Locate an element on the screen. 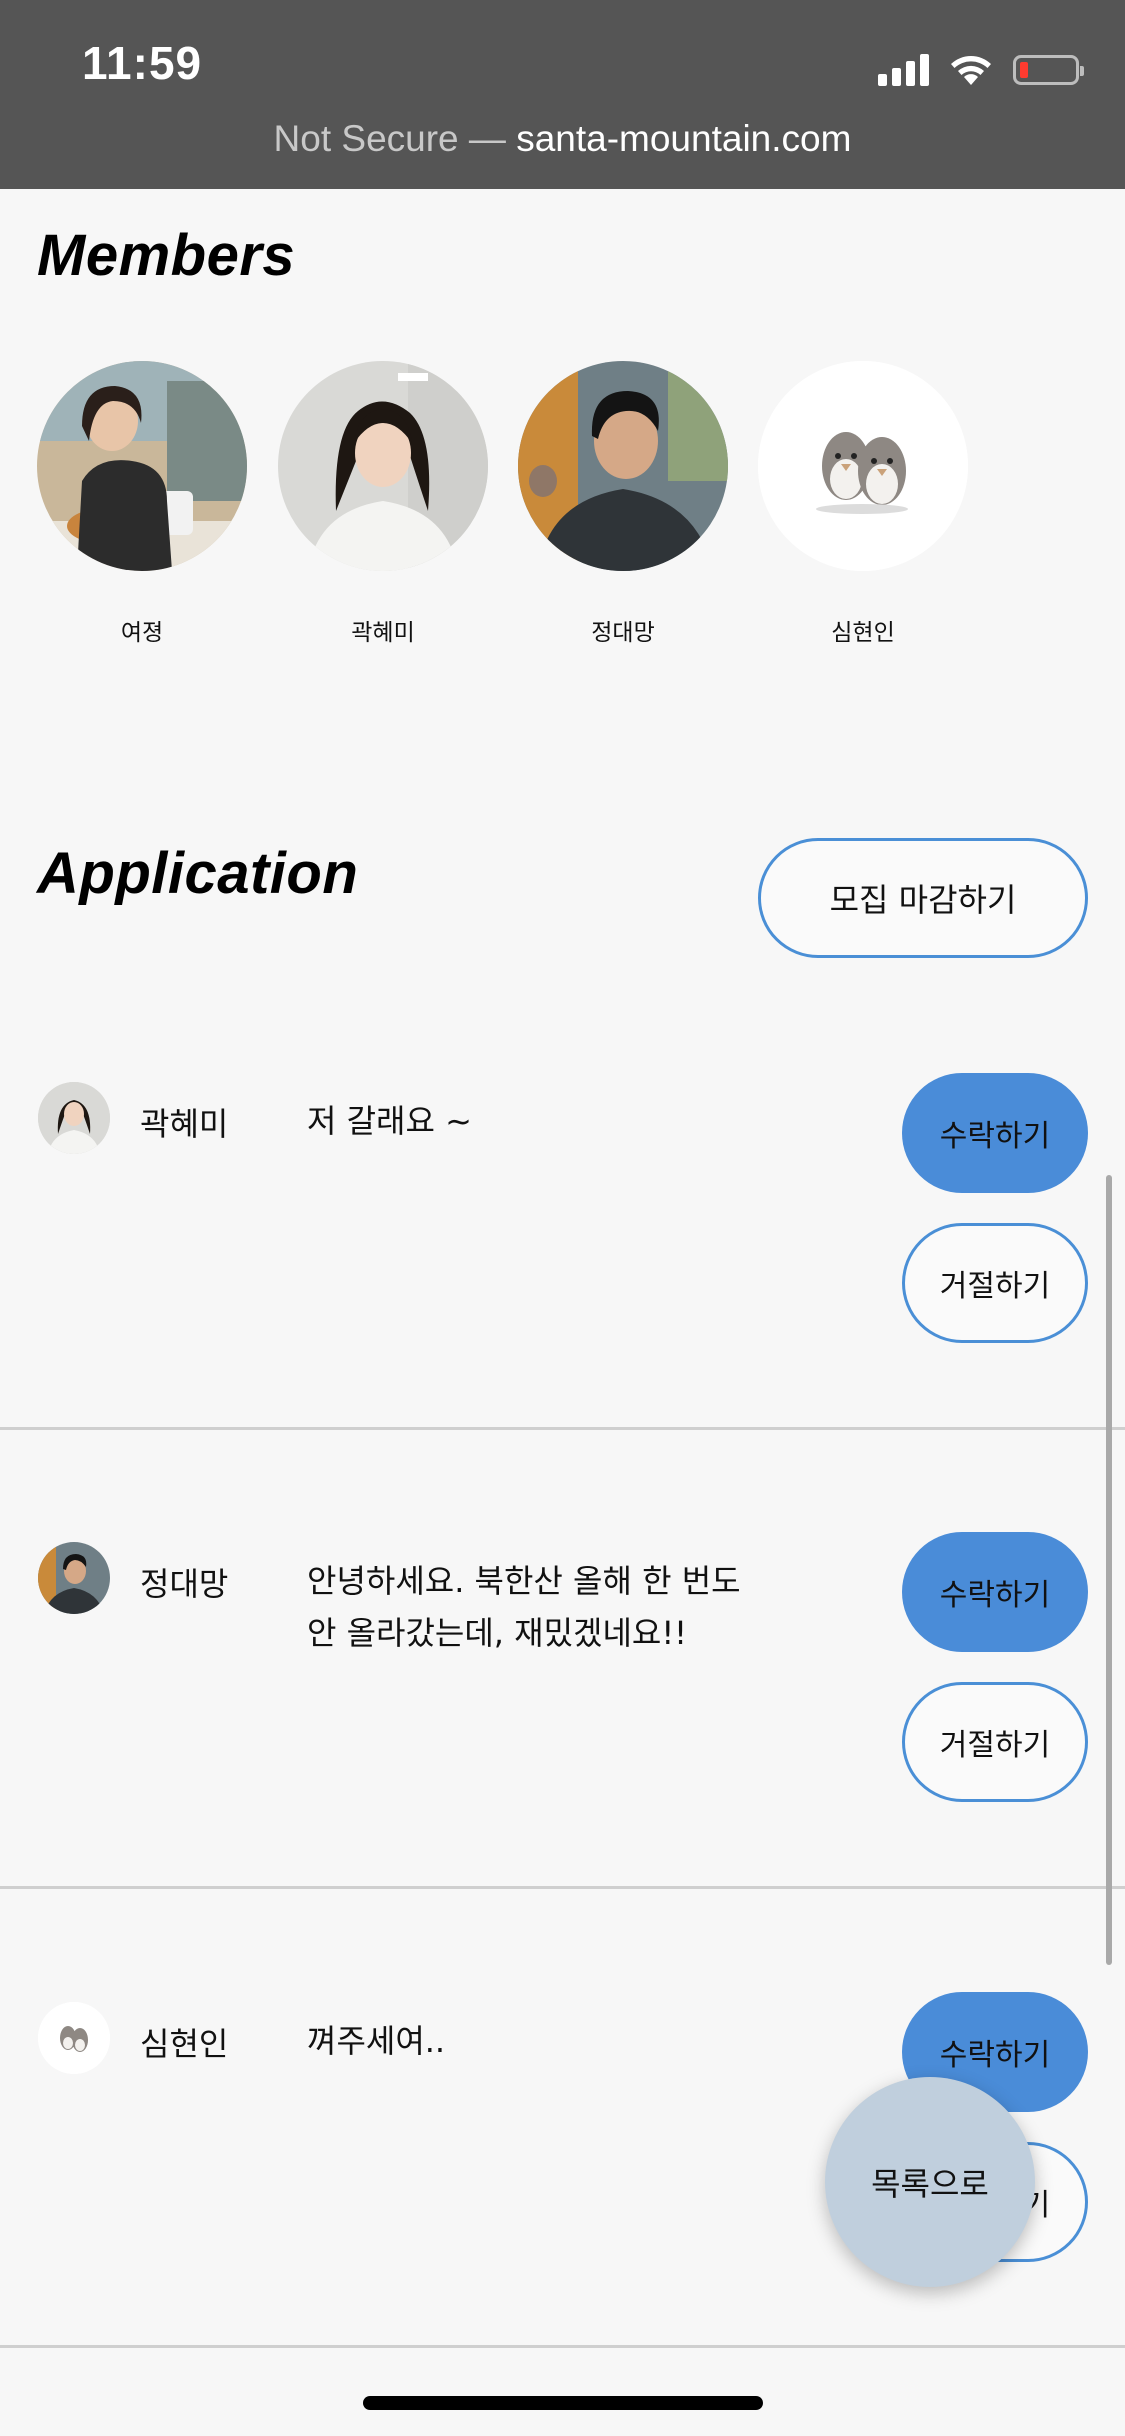  browser-top-bar: 11:59 Not Secure — santa-mountain.com is located at coordinates (562, 94).